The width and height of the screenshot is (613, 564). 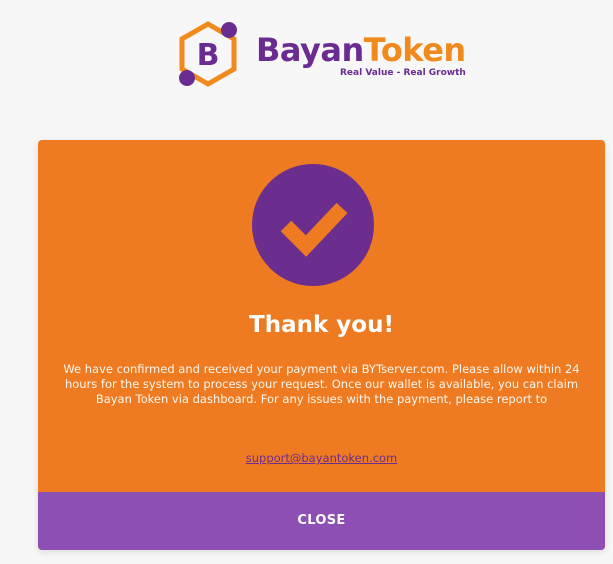 I want to click on brand-name: BayanToken, so click(x=361, y=50).